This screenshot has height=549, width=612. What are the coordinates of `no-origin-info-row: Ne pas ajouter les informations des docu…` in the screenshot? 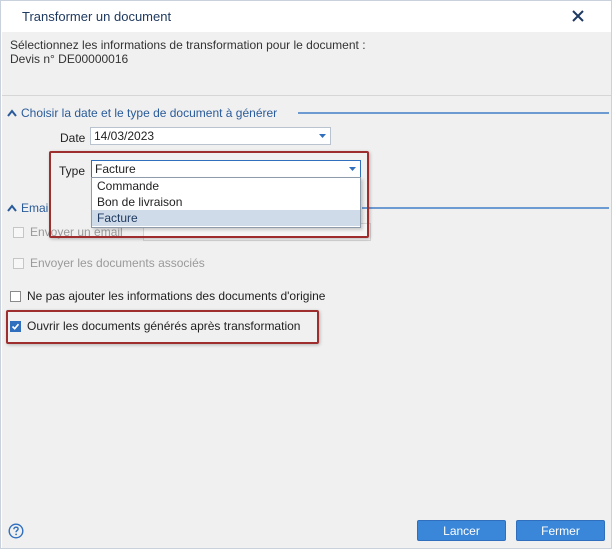 It's located at (167, 296).